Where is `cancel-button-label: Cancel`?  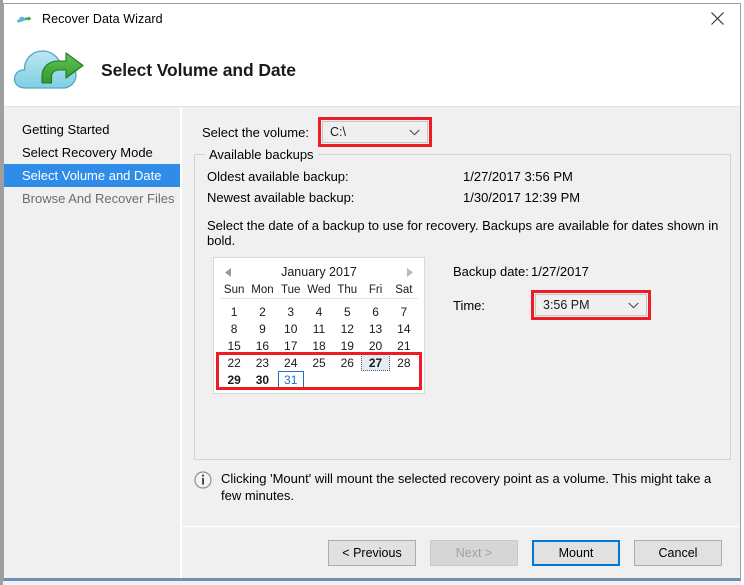 cancel-button-label: Cancel is located at coordinates (678, 552).